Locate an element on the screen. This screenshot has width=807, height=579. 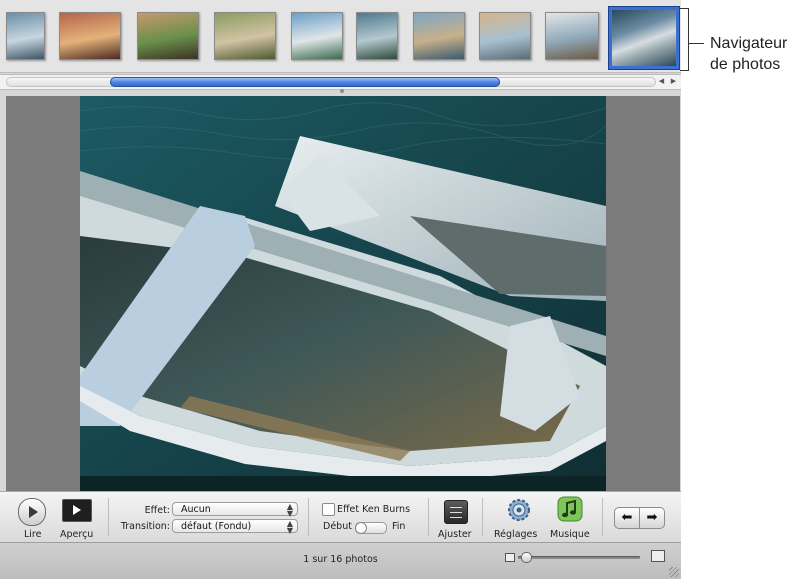
preview-label: Aperçu is located at coordinates (77, 534).